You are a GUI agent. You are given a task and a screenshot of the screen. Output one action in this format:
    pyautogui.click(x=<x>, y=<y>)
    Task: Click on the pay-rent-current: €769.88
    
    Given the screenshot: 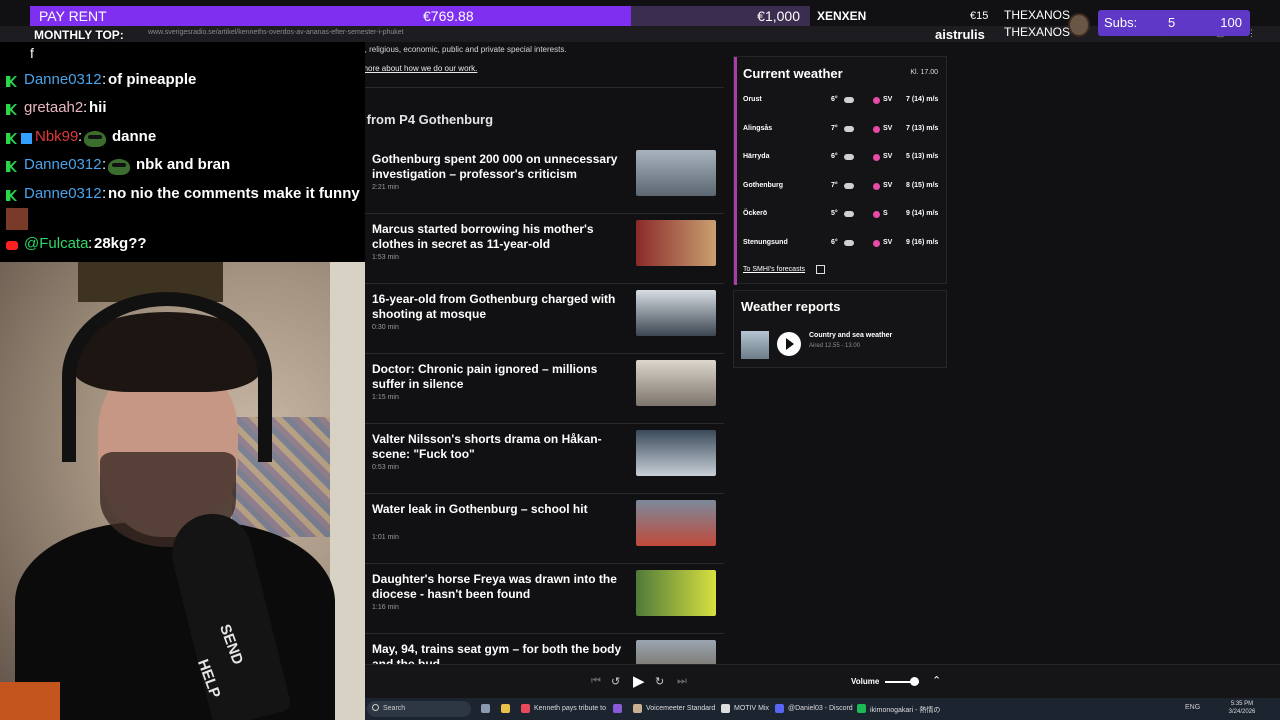 What is the action you would take?
    pyautogui.click(x=448, y=16)
    